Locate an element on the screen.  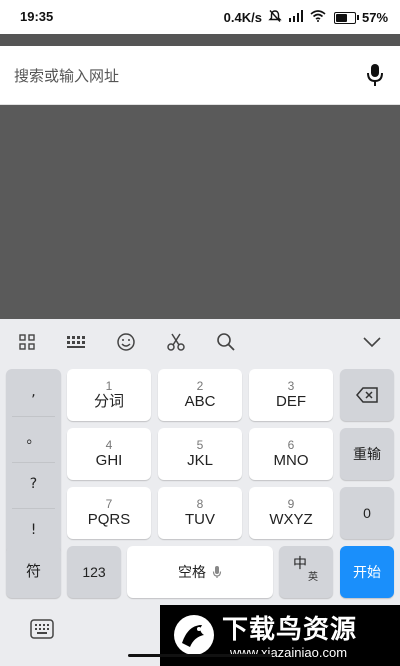
clip-button is located at coordinates (176, 342).